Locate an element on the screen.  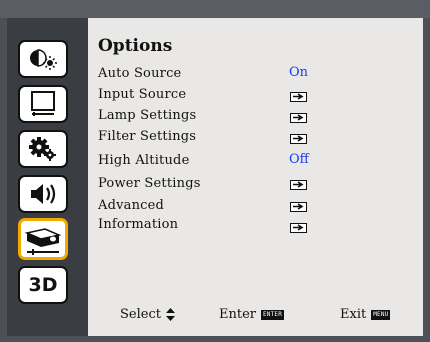
tab-settings is located at coordinates (43, 149).